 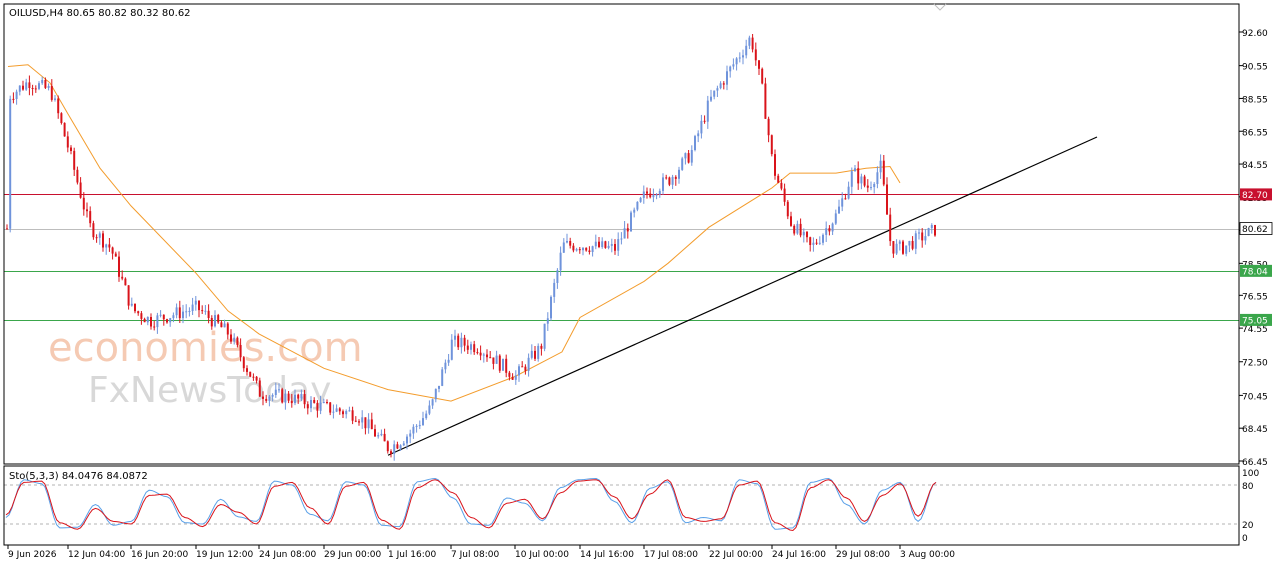 I want to click on time-tick-label: 3 Aug 00:00, so click(x=927, y=555).